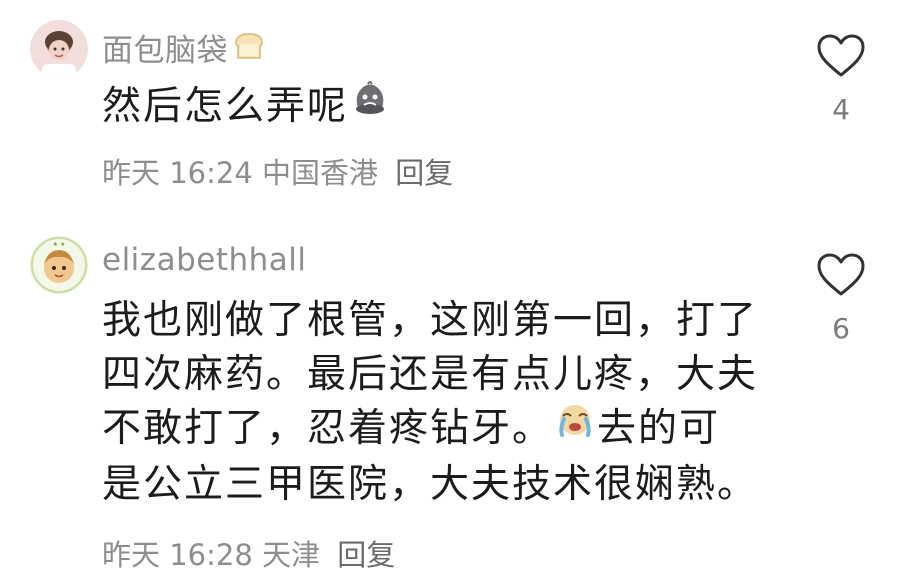 The height and width of the screenshot is (580, 906). Describe the element at coordinates (841, 274) in the screenshot. I see `heart-icon` at that location.